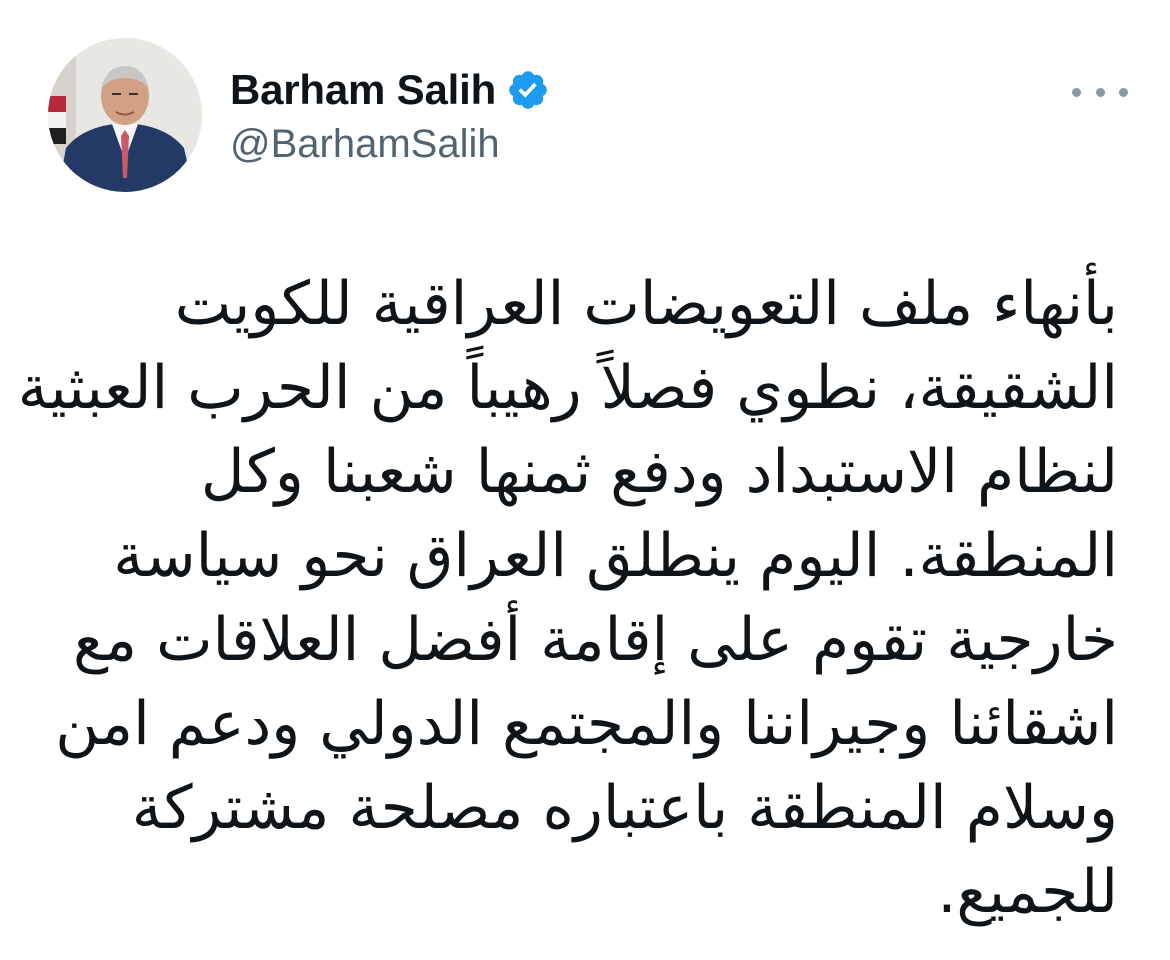 This screenshot has height=960, width=1170. I want to click on verified-badge-icon, so click(528, 90).